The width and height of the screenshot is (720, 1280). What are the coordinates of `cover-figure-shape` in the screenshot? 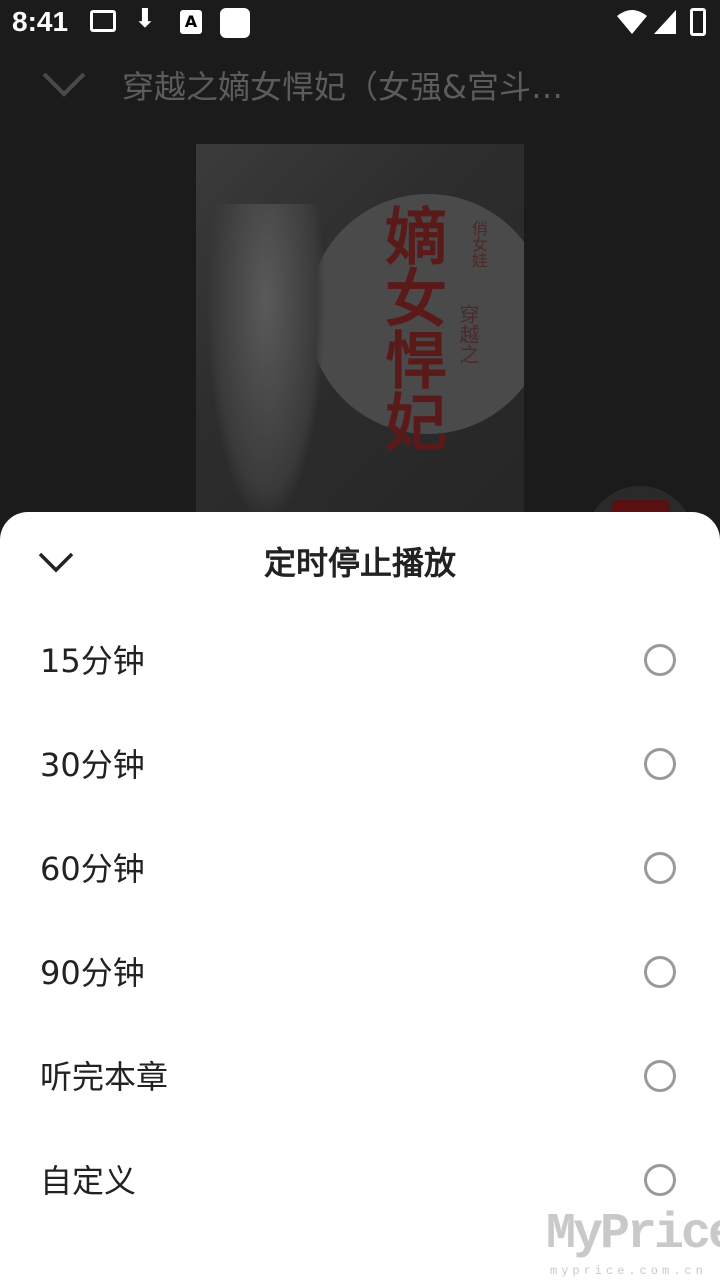 It's located at (266, 364).